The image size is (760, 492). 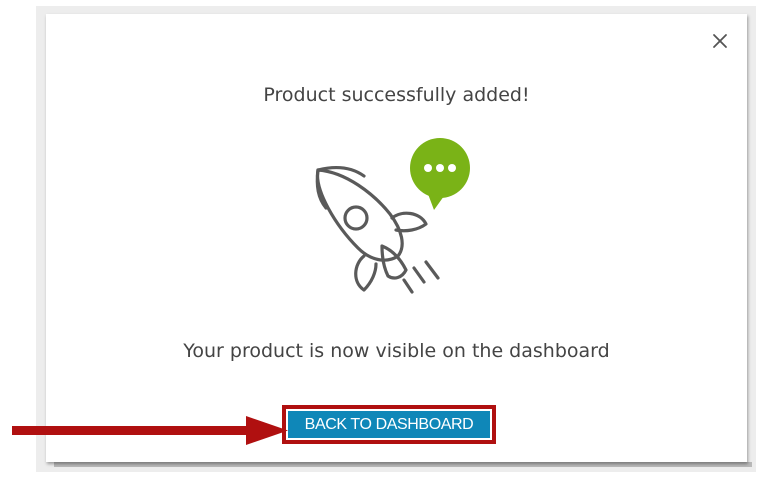 I want to click on back-to-dashboard-button: BACK TO DASHBOARD, so click(x=389, y=424).